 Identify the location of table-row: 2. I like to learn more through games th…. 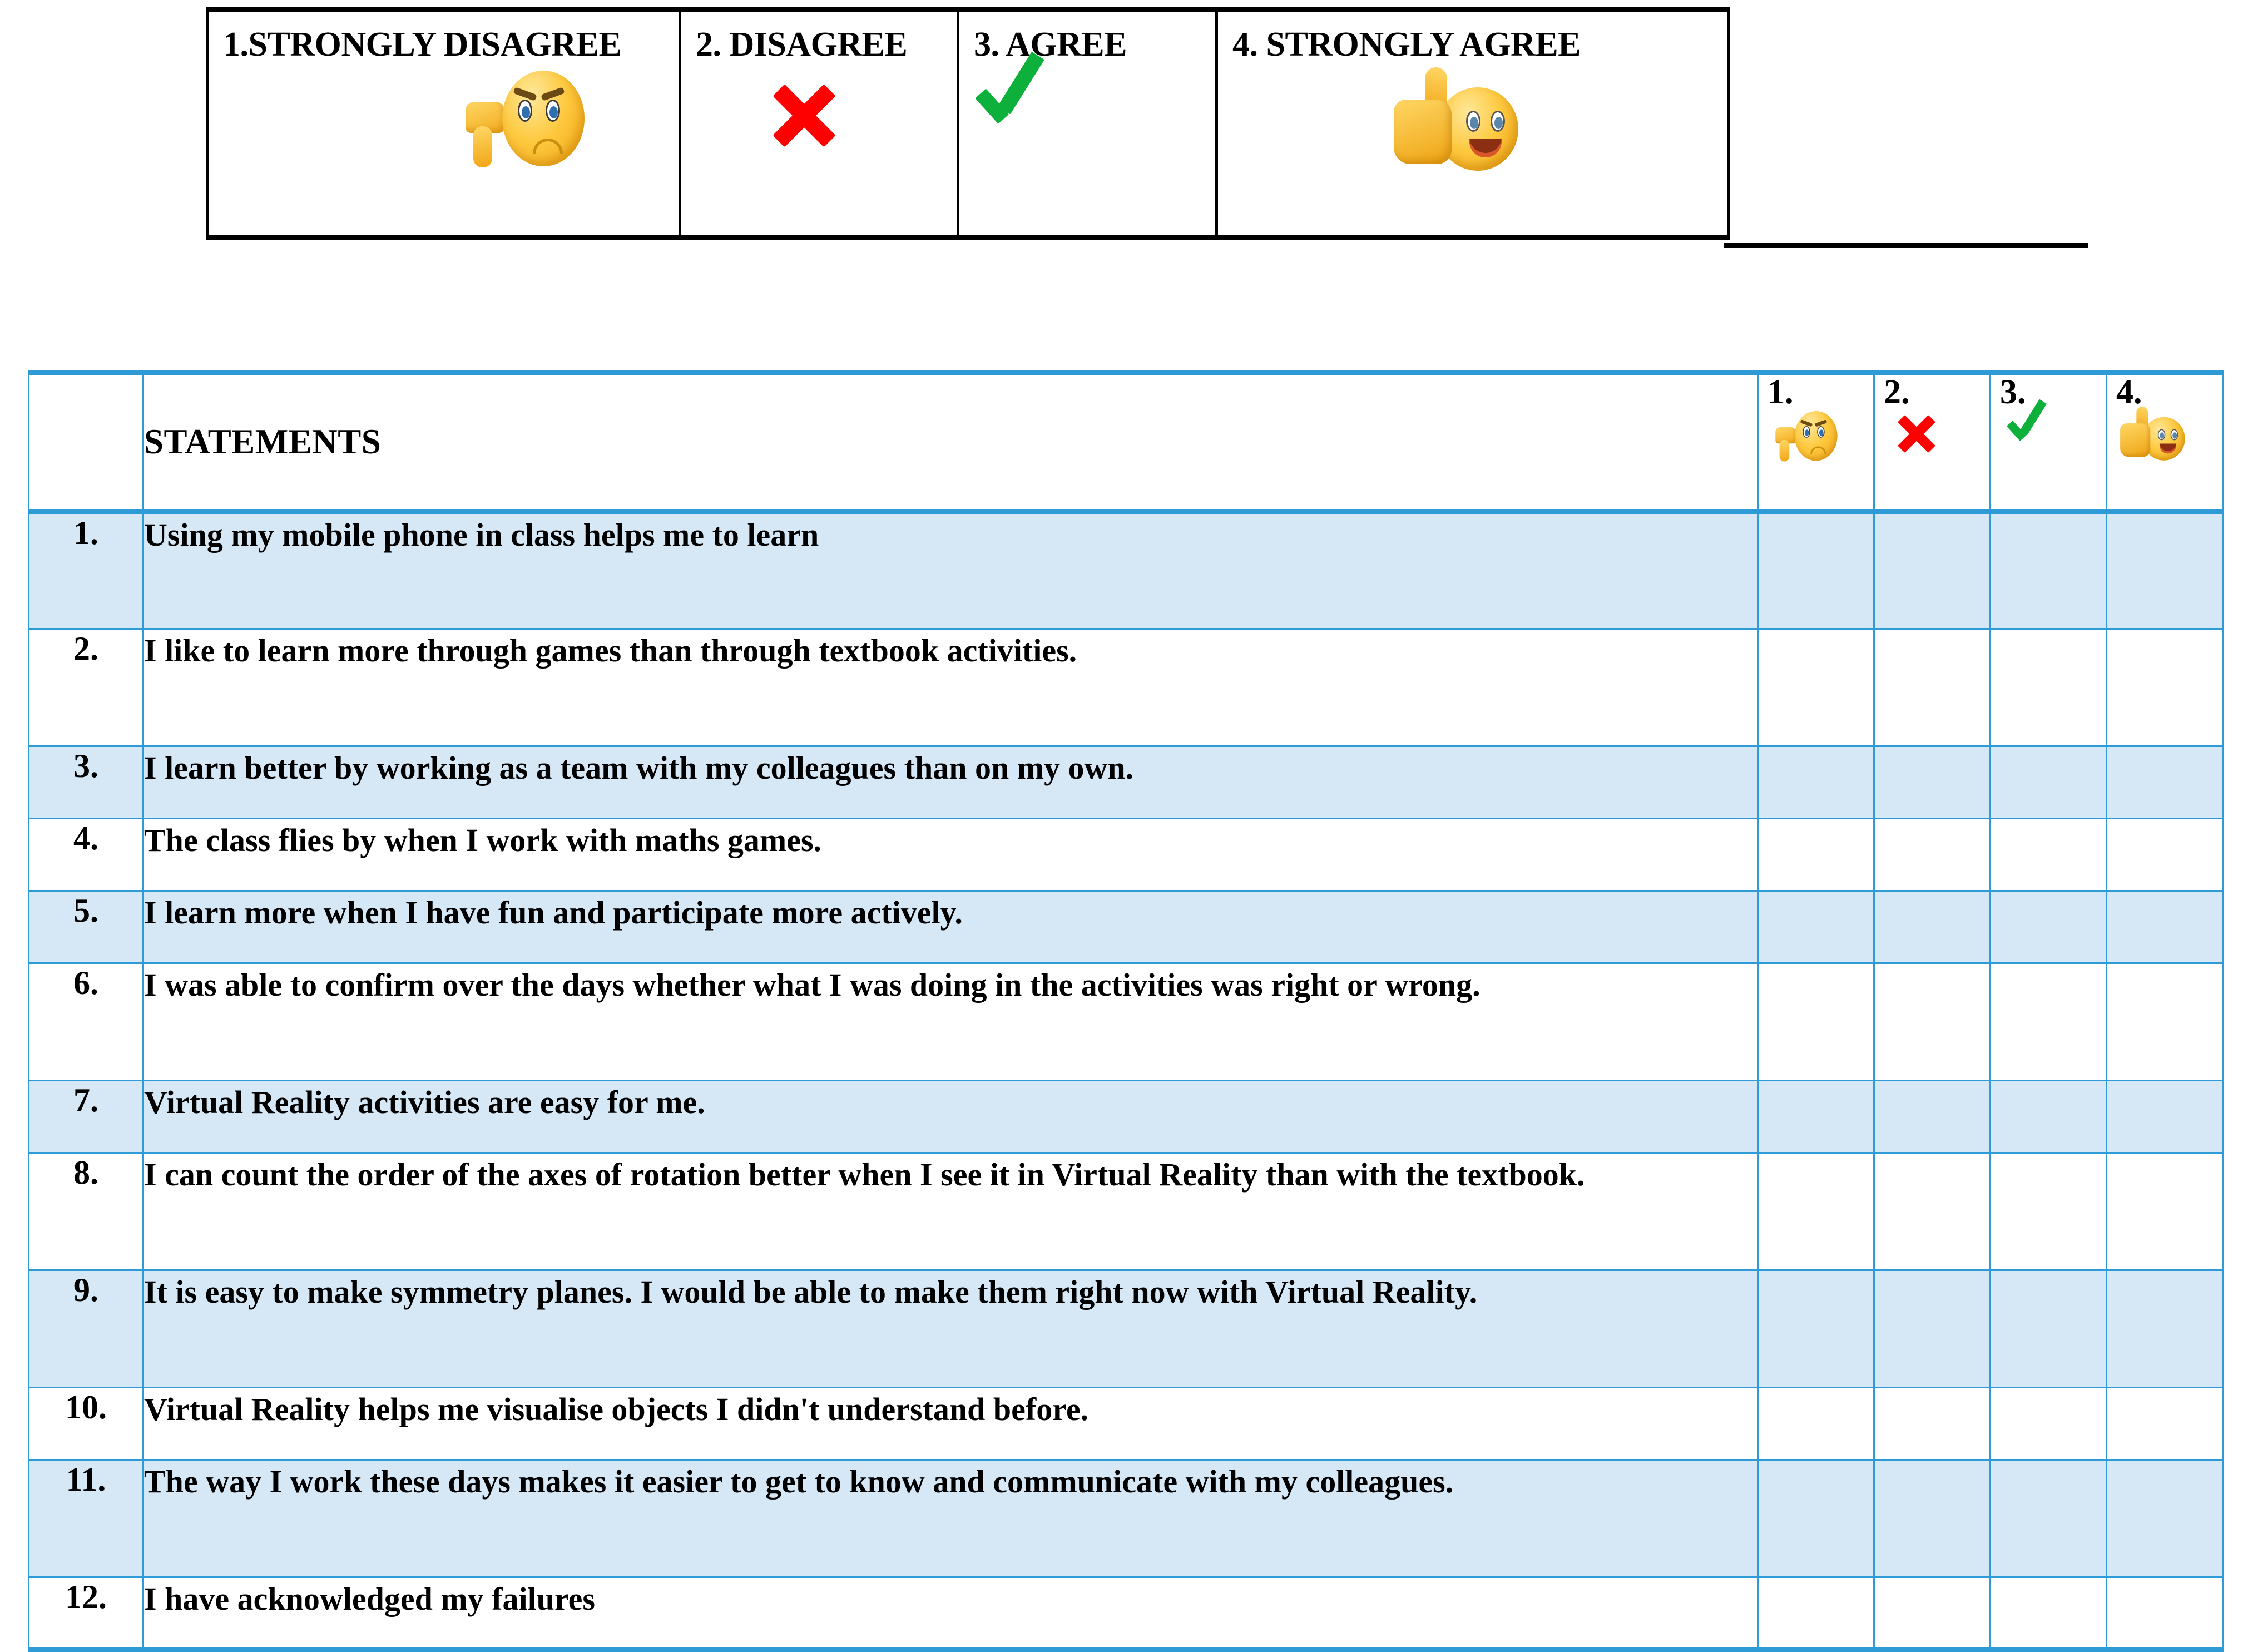
(1126, 687).